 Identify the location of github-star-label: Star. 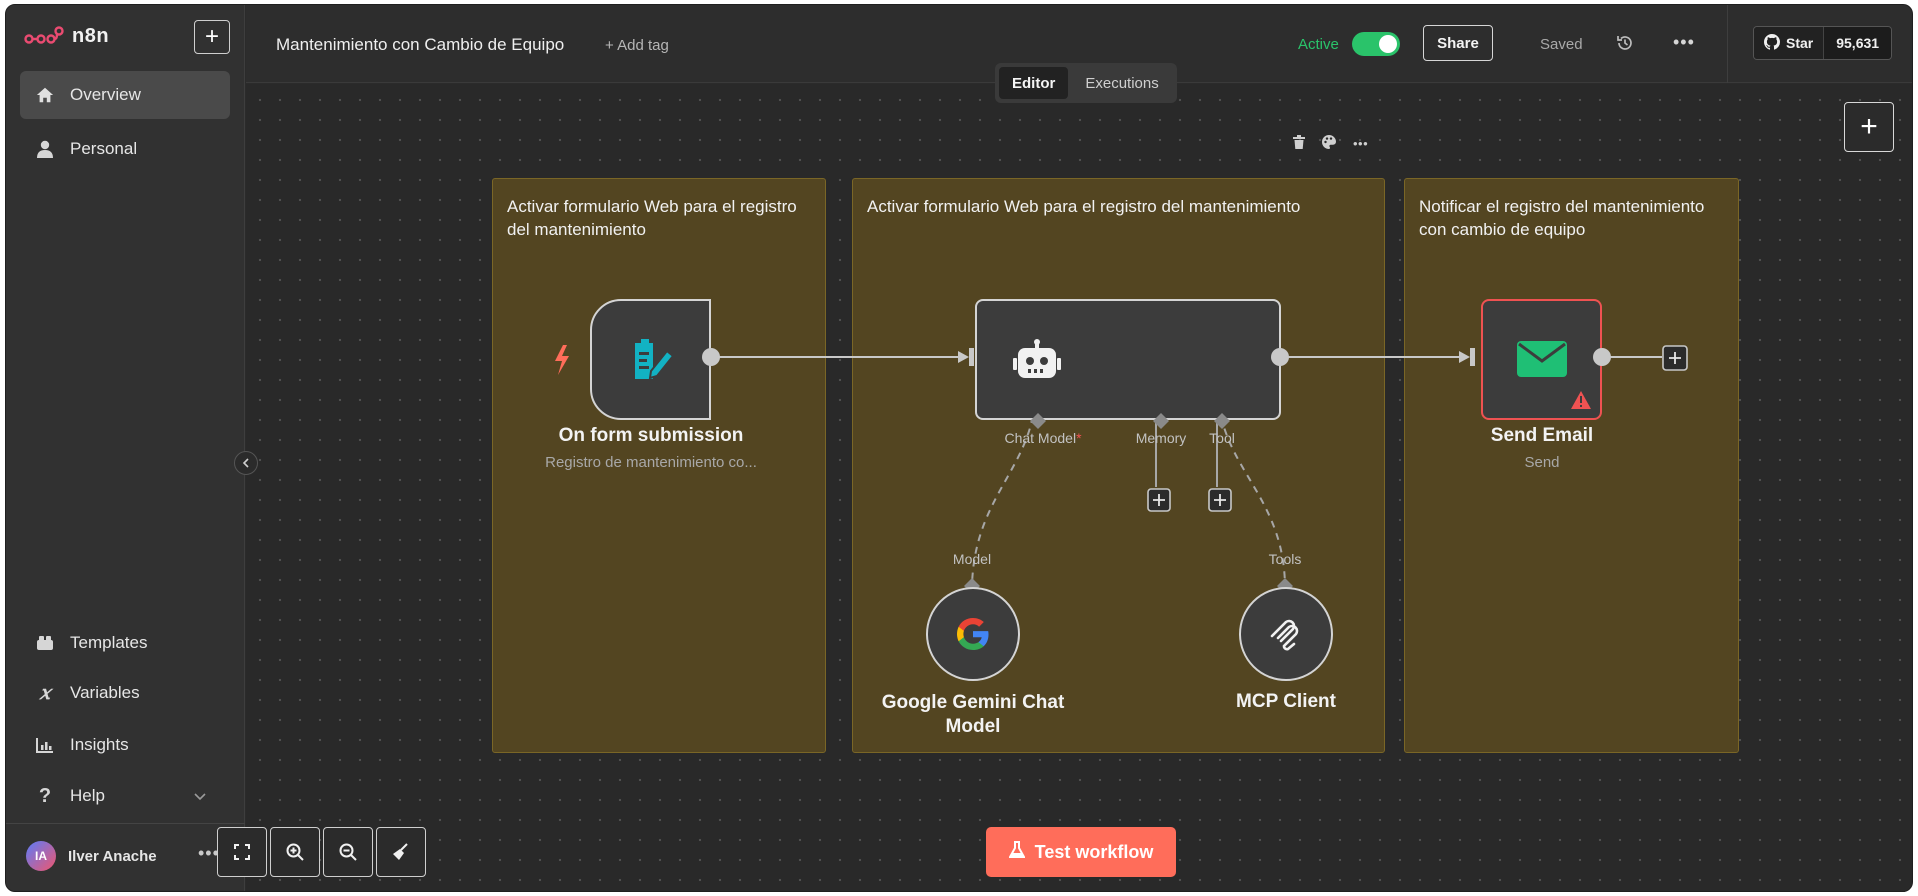
(1800, 43).